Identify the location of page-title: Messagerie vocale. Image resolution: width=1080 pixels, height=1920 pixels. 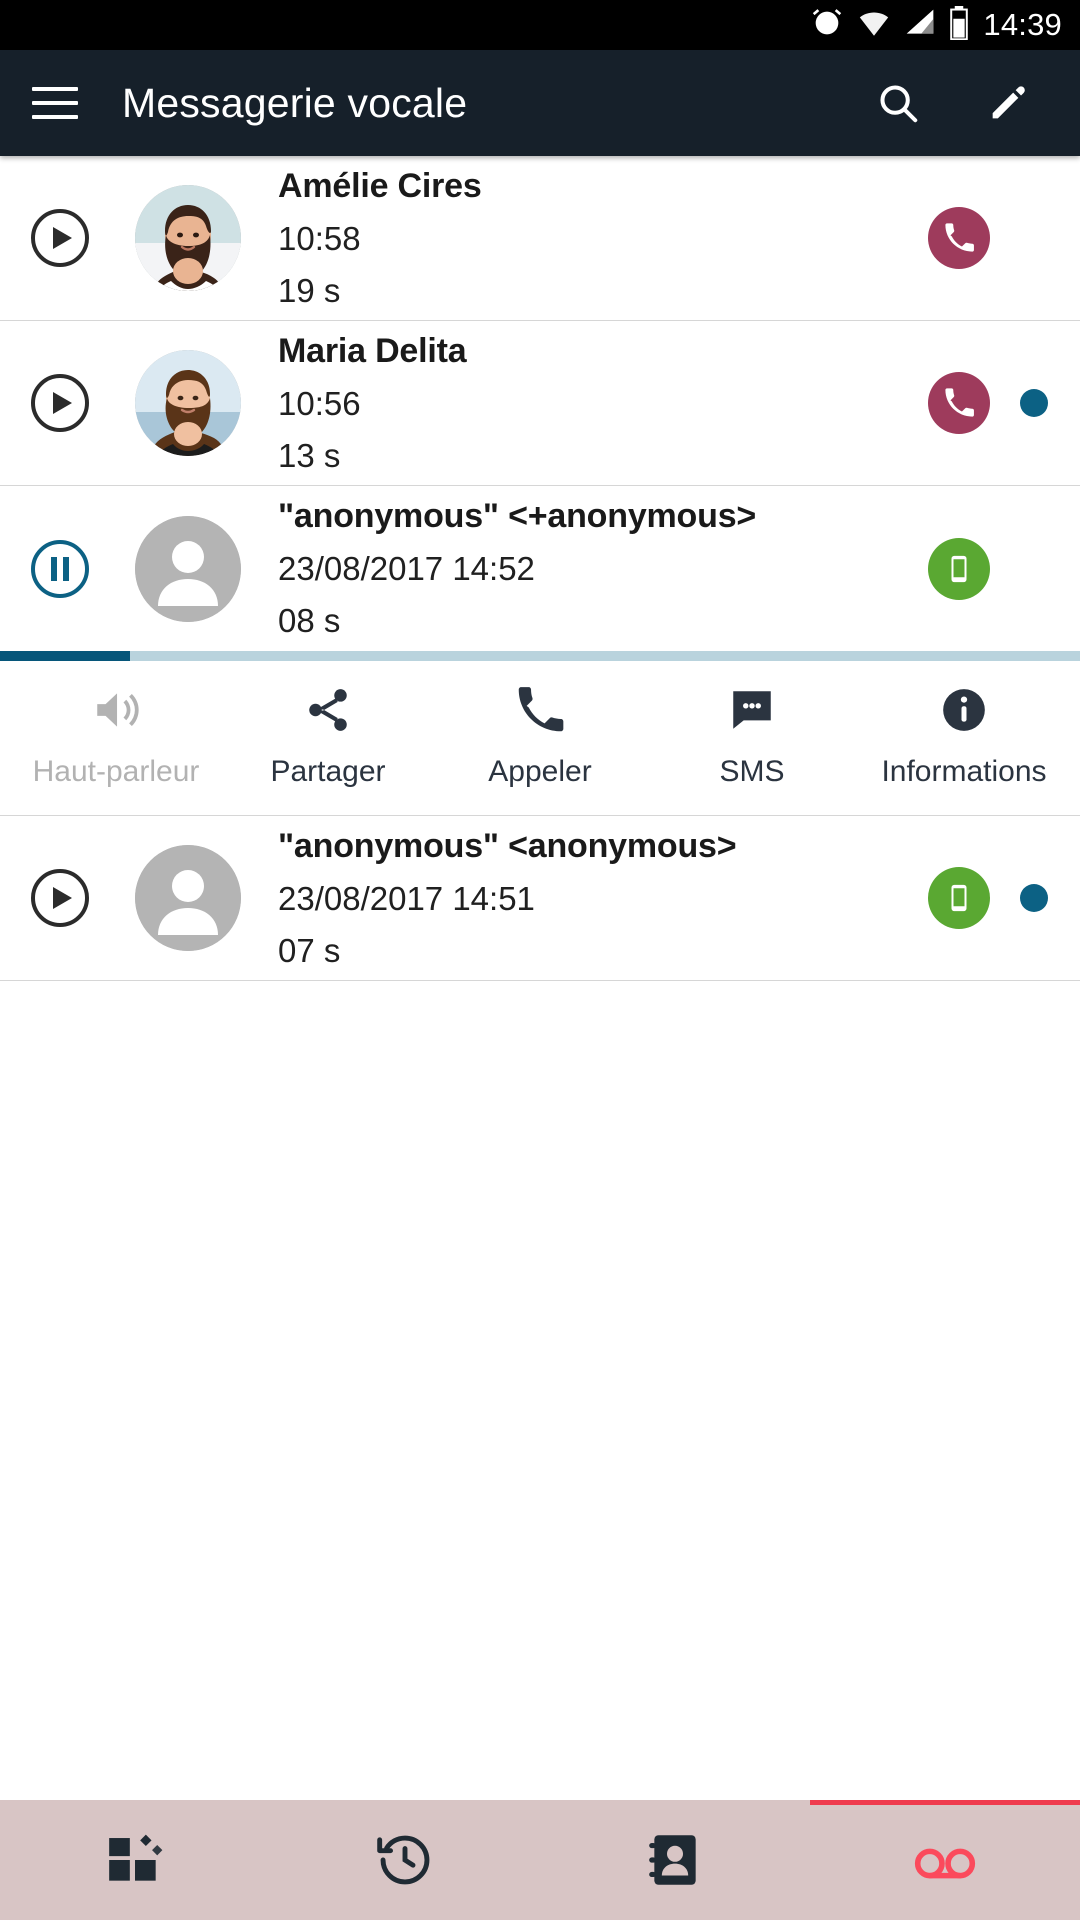
(295, 102).